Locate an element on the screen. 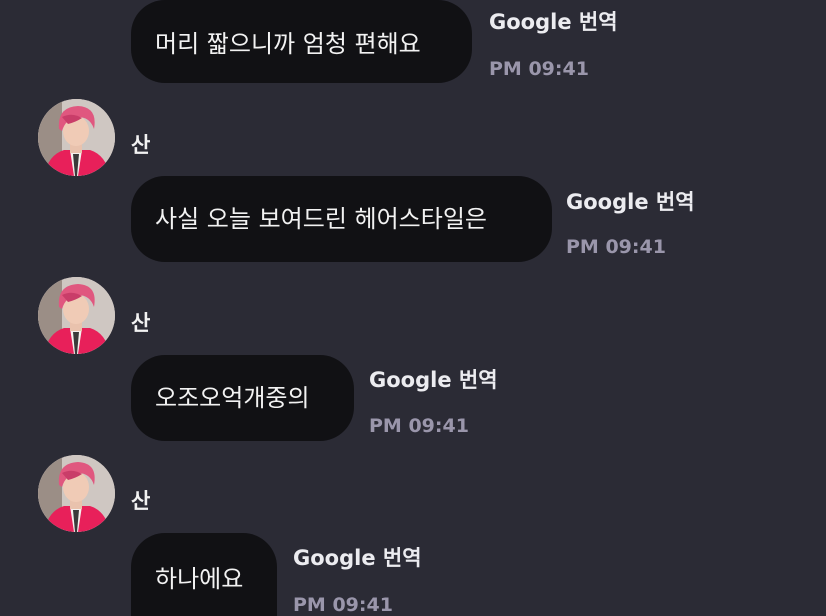 This screenshot has height=616, width=826. message-bubble: 머리 짧으니까 엄청 편해요 is located at coordinates (301, 41).